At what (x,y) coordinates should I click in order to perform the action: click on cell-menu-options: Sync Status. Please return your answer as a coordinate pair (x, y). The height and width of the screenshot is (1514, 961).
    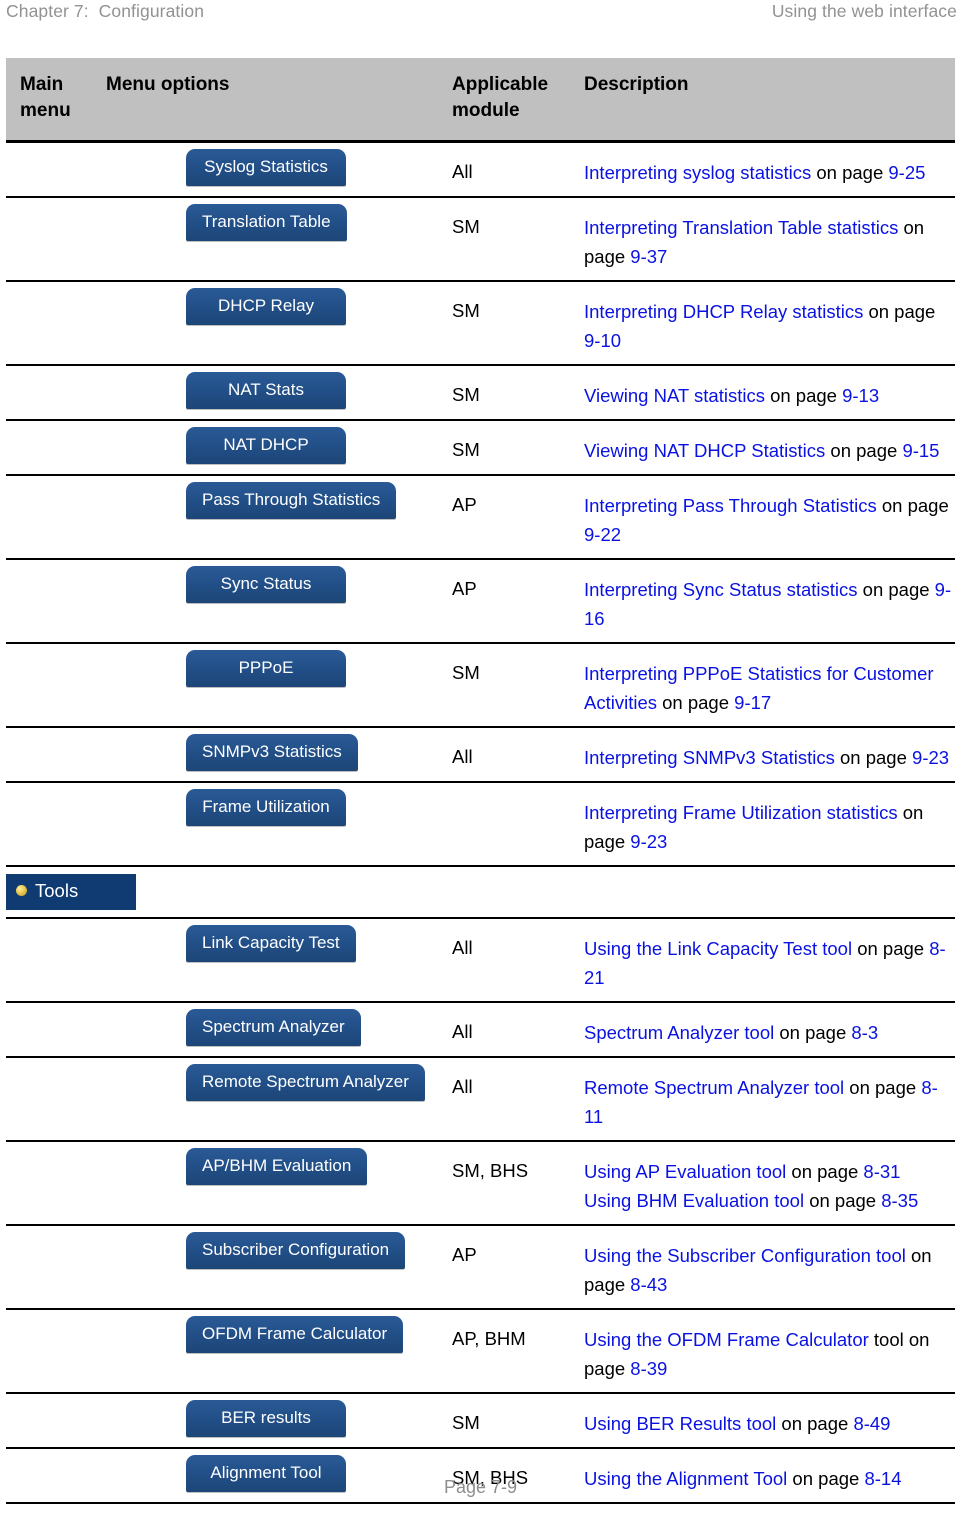
    Looking at the image, I should click on (273, 601).